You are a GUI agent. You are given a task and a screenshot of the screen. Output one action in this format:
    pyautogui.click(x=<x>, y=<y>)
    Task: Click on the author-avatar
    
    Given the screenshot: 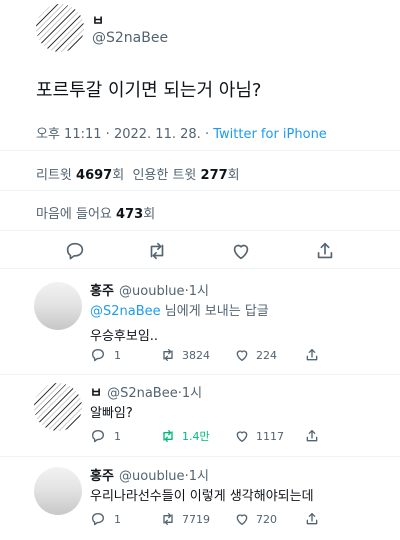 What is the action you would take?
    pyautogui.click(x=60, y=28)
    